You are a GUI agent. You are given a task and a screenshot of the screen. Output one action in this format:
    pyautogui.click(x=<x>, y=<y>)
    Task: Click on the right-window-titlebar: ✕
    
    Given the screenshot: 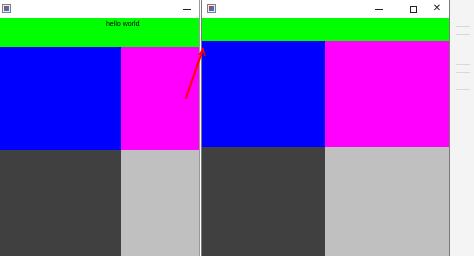 What is the action you would take?
    pyautogui.click(x=325, y=9)
    